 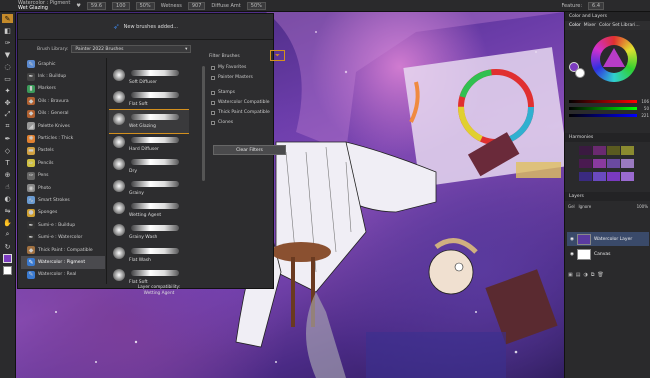 I want to click on brush-category-item: ◆ Oils : General, so click(x=63, y=114).